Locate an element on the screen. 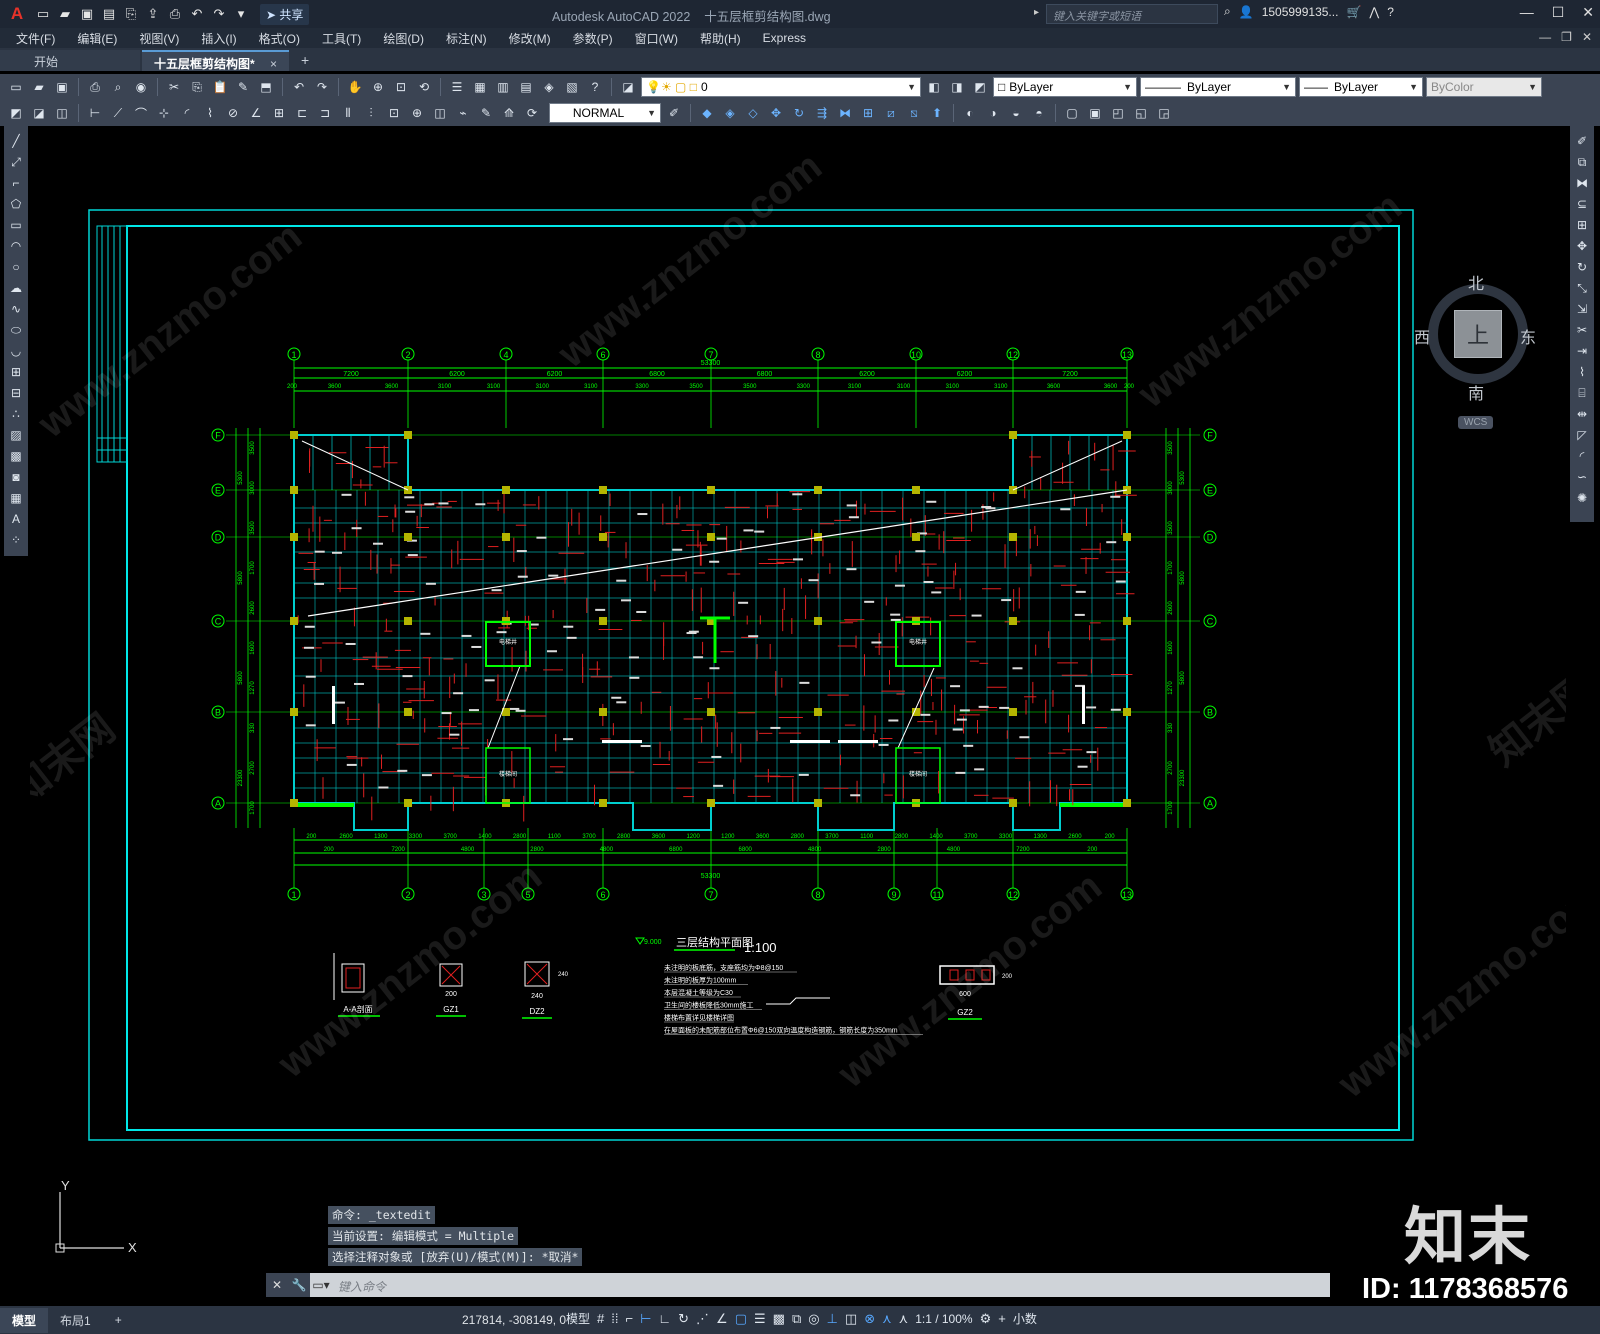  3d-box-icon: ◆ is located at coordinates (707, 113).